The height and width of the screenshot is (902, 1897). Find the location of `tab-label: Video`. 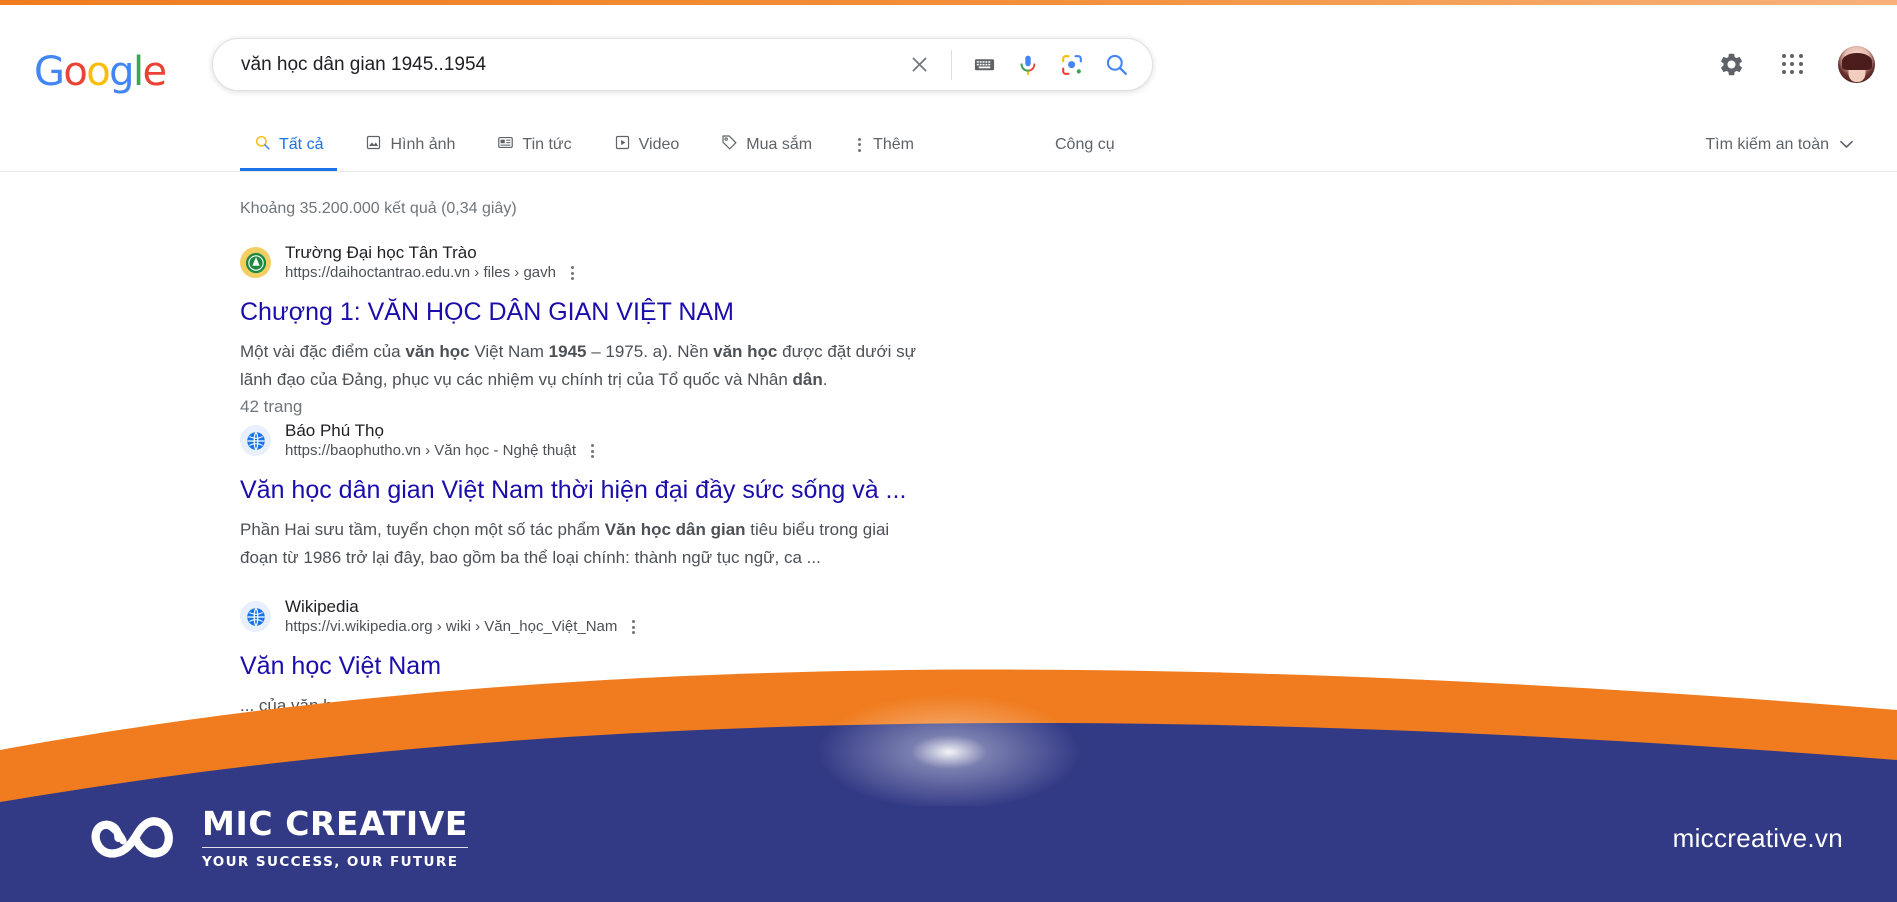

tab-label: Video is located at coordinates (659, 144).